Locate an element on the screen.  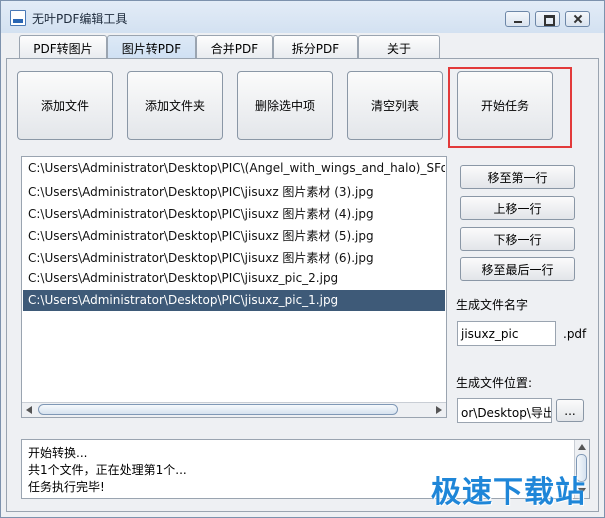
output-name-input: jisuxz_pic is located at coordinates (506, 333).